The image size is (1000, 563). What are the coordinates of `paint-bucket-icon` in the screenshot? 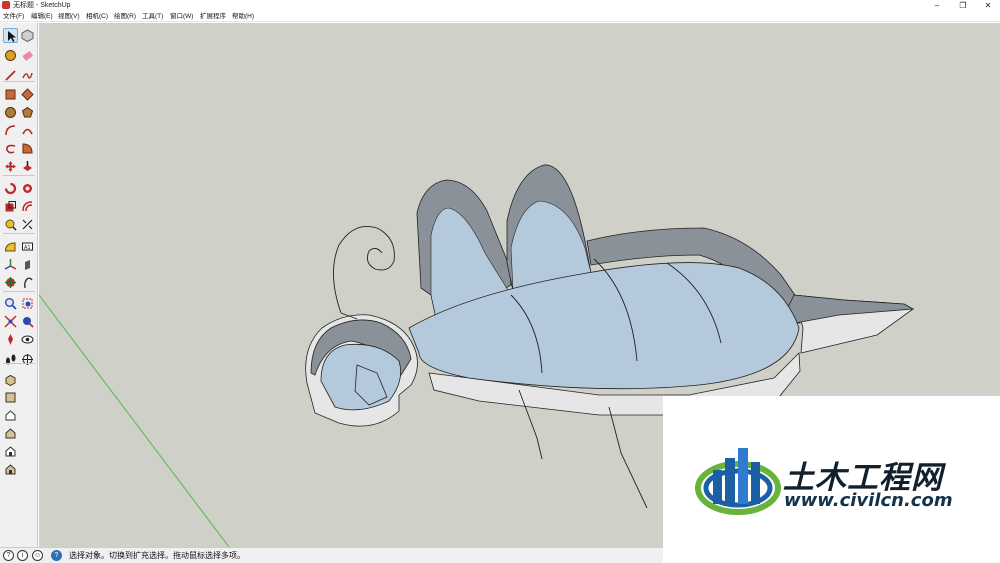 It's located at (10, 55).